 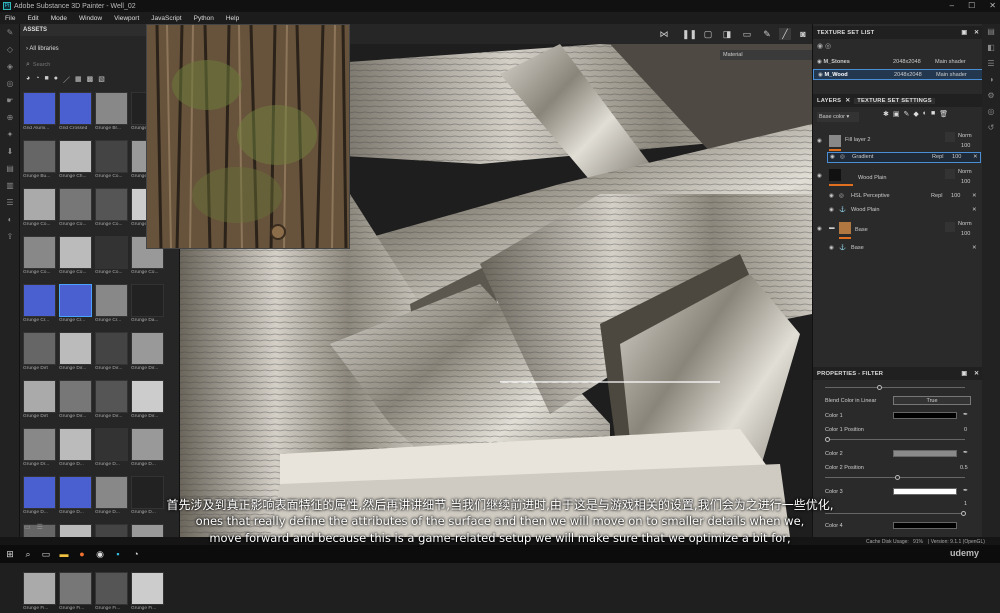 I want to click on visibility-toggle-icon: ◉ ◎, so click(x=824, y=46).